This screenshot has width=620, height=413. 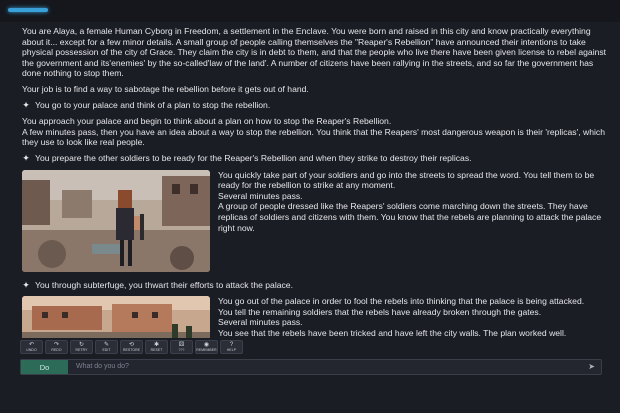 I want to click on edit-button: ✎ EDIT, so click(x=106, y=347).